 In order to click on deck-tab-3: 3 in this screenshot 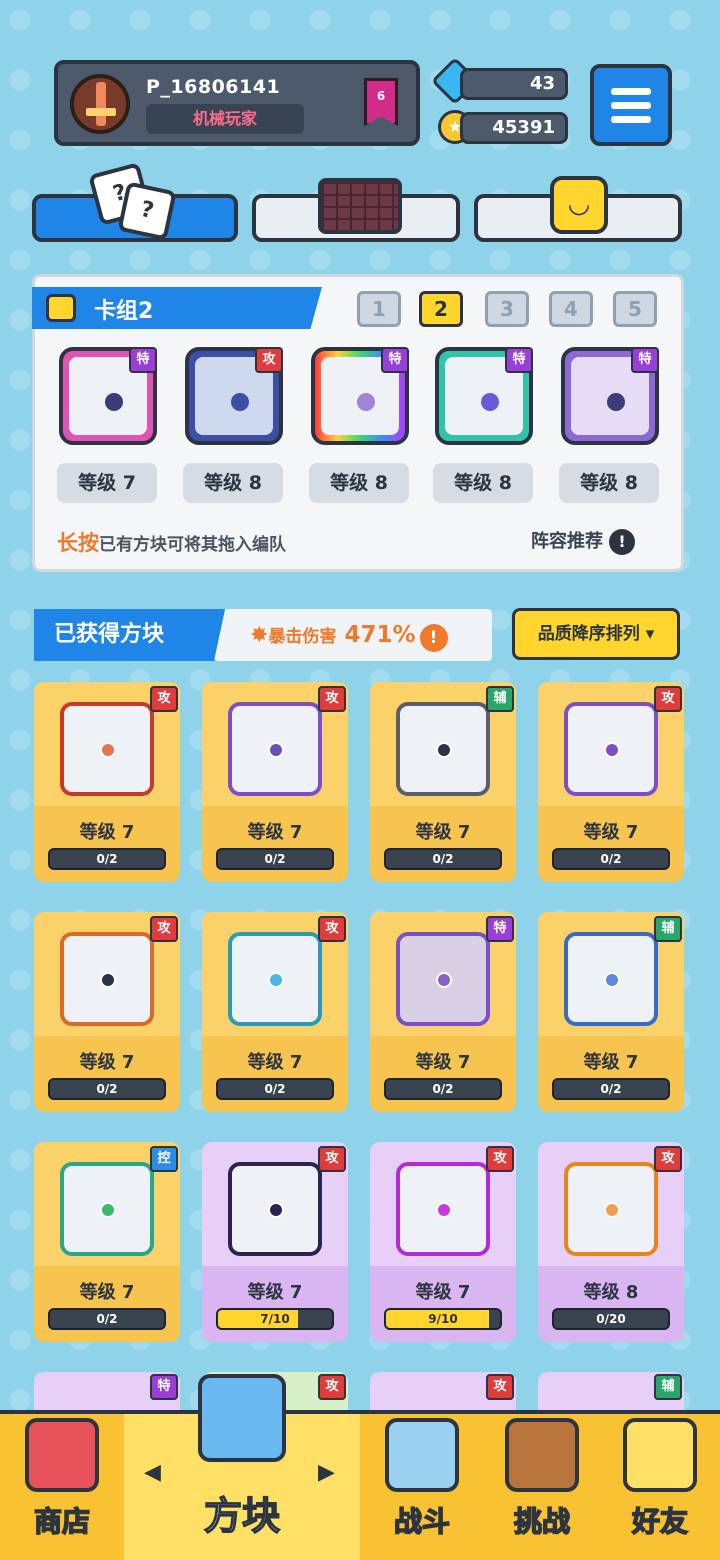, I will do `click(507, 309)`.